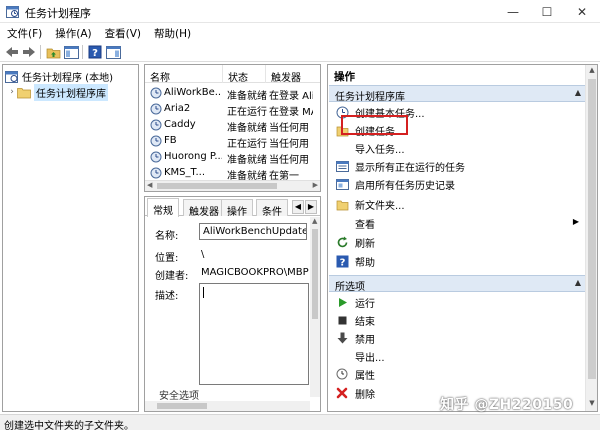 Image resolution: width=600 pixels, height=430 pixels. Describe the element at coordinates (57, 92) in the screenshot. I see `tree-item-library: › 任务计划程序库` at that location.